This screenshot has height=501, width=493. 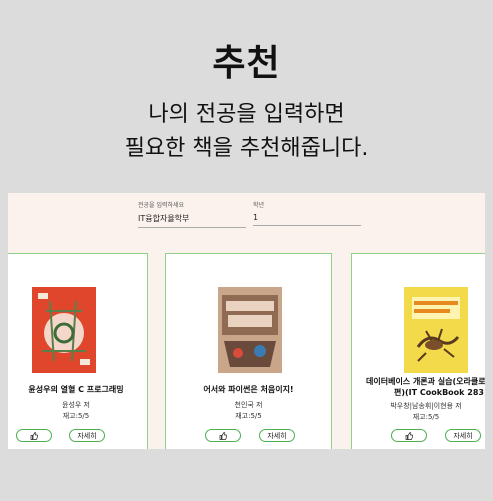 I want to click on book-card: 어서와 파이썬은 처음이지! 천인국 저 재고:5/5 자세히, so click(x=248, y=351).